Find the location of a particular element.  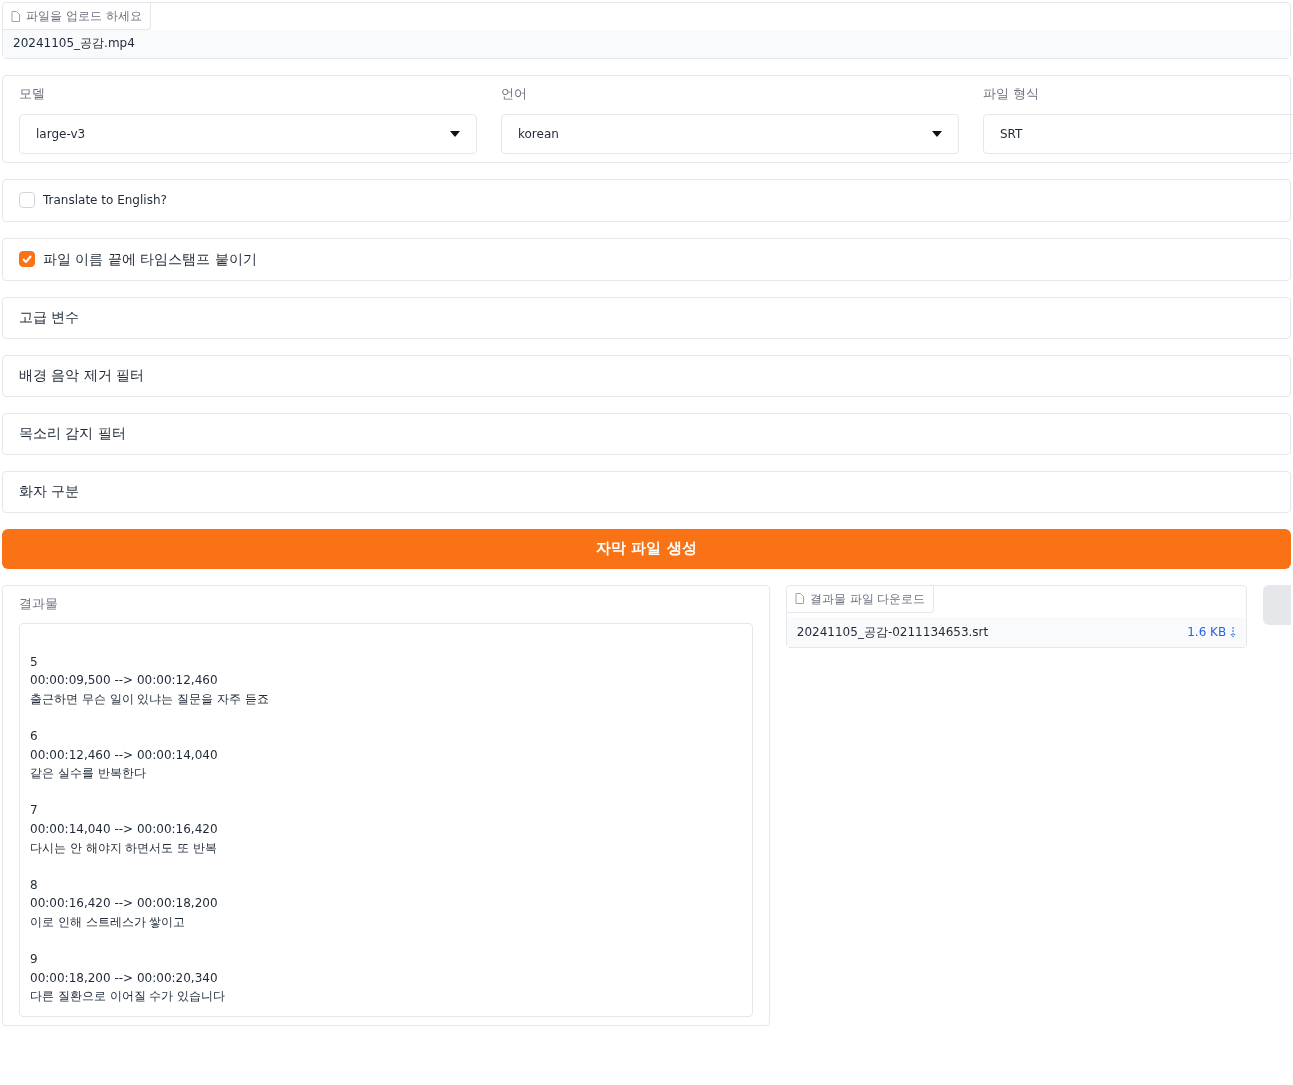

download-link: 1.6 KB is located at coordinates (1212, 631).